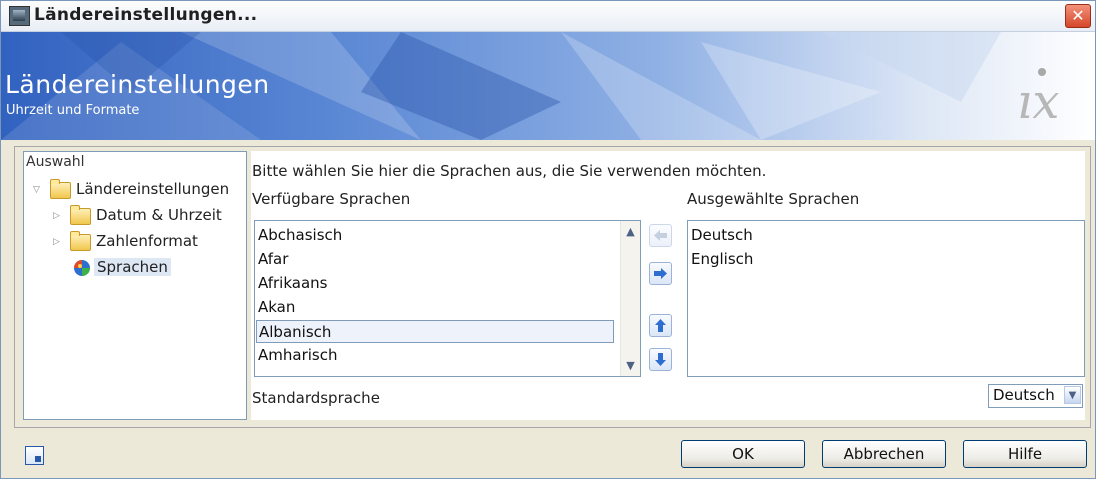  What do you see at coordinates (436, 235) in the screenshot?
I see `list-item: Abchasisch` at bounding box center [436, 235].